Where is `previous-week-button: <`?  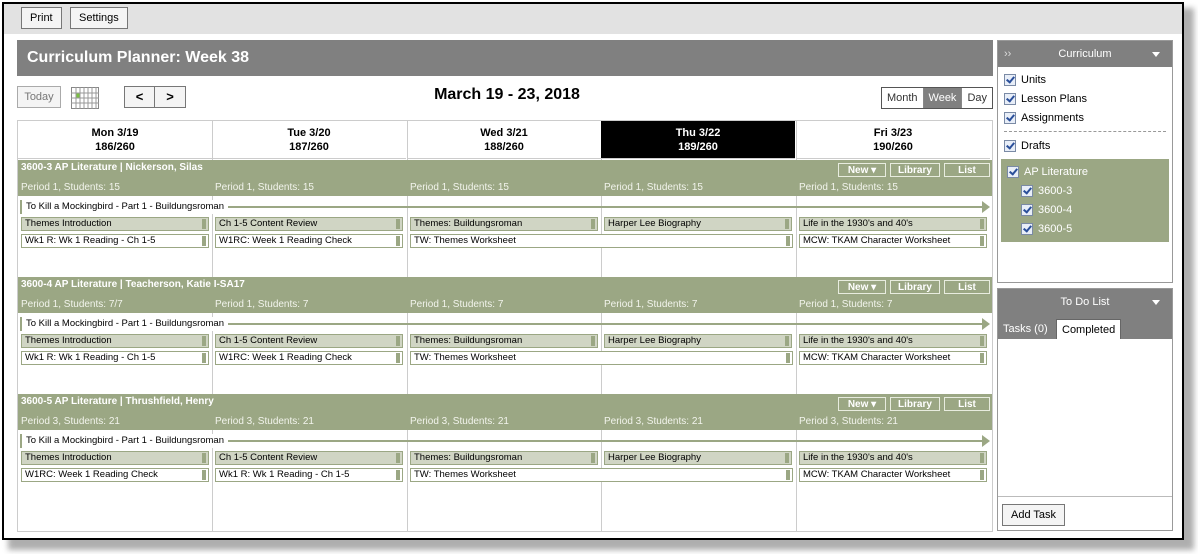
previous-week-button: < is located at coordinates (139, 97).